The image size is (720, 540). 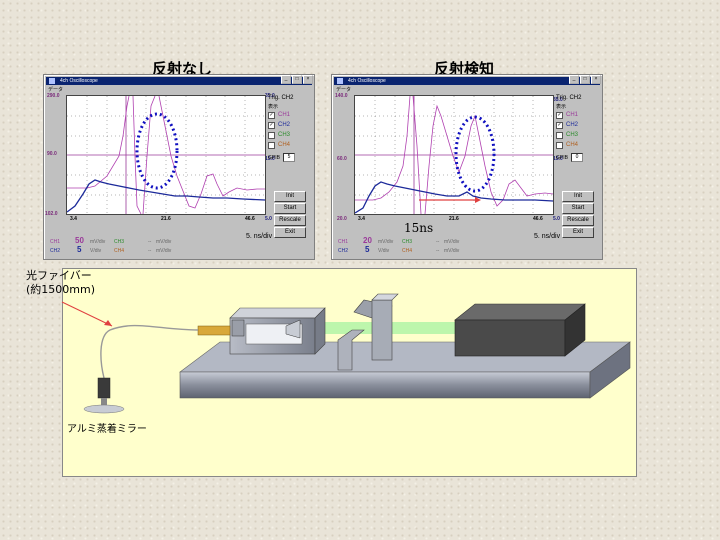 I want to click on mirror-holder, so click(x=104, y=388).